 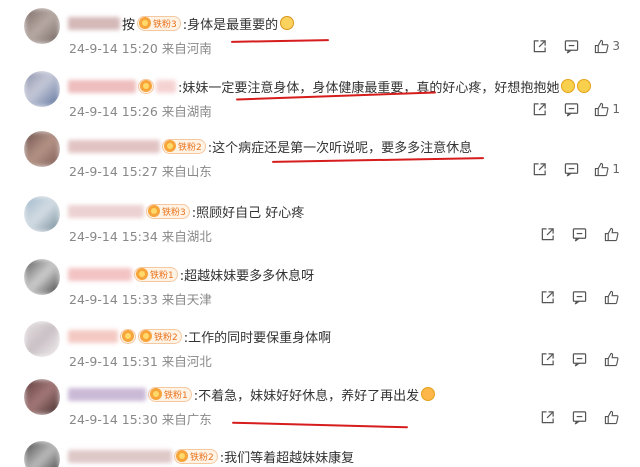 What do you see at coordinates (113, 48) in the screenshot?
I see `comment-time: 24-9-14 15:20` at bounding box center [113, 48].